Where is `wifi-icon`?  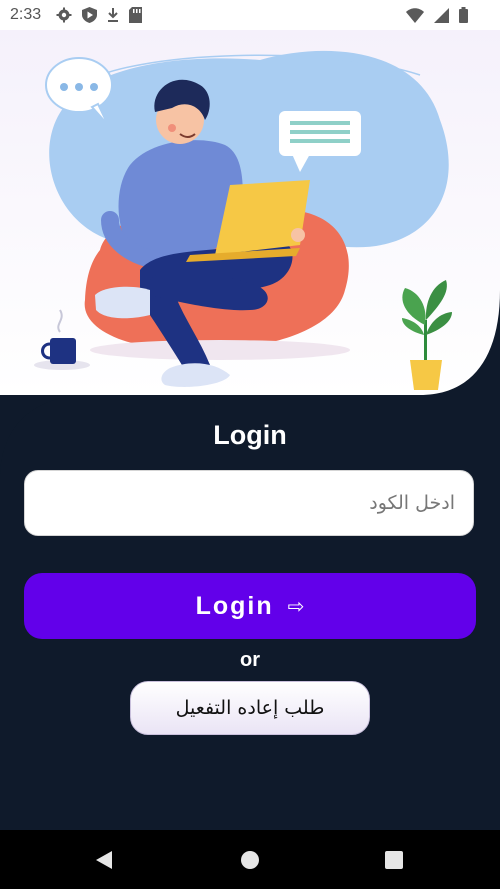
wifi-icon is located at coordinates (415, 17).